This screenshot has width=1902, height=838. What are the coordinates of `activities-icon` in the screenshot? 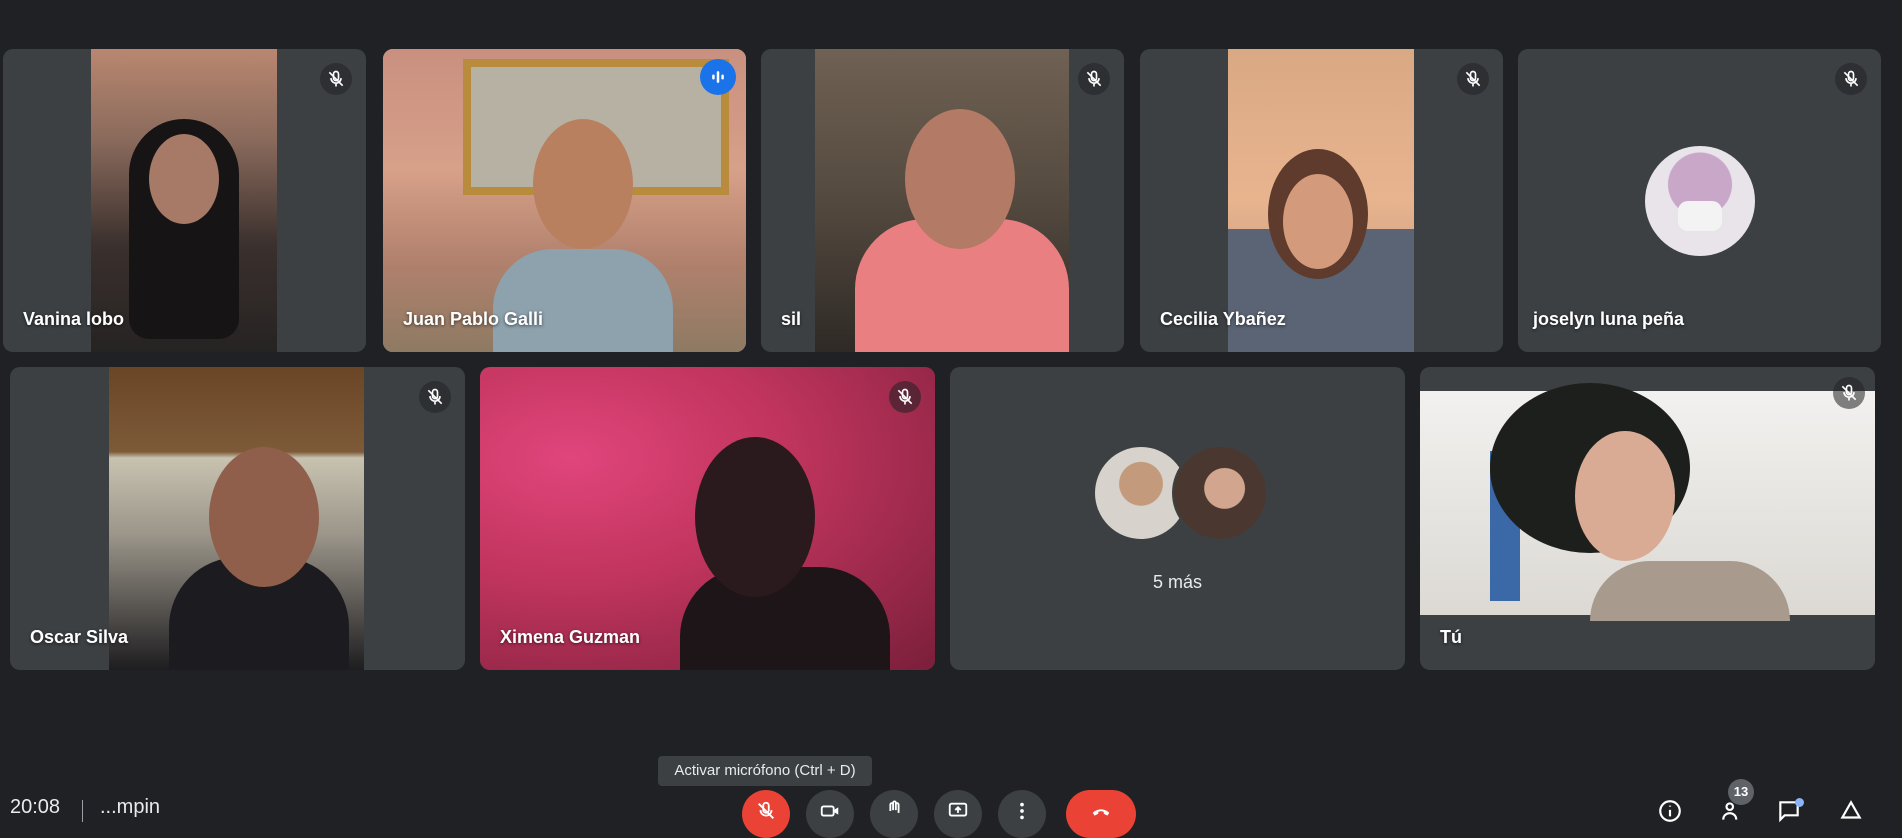 It's located at (1851, 809).